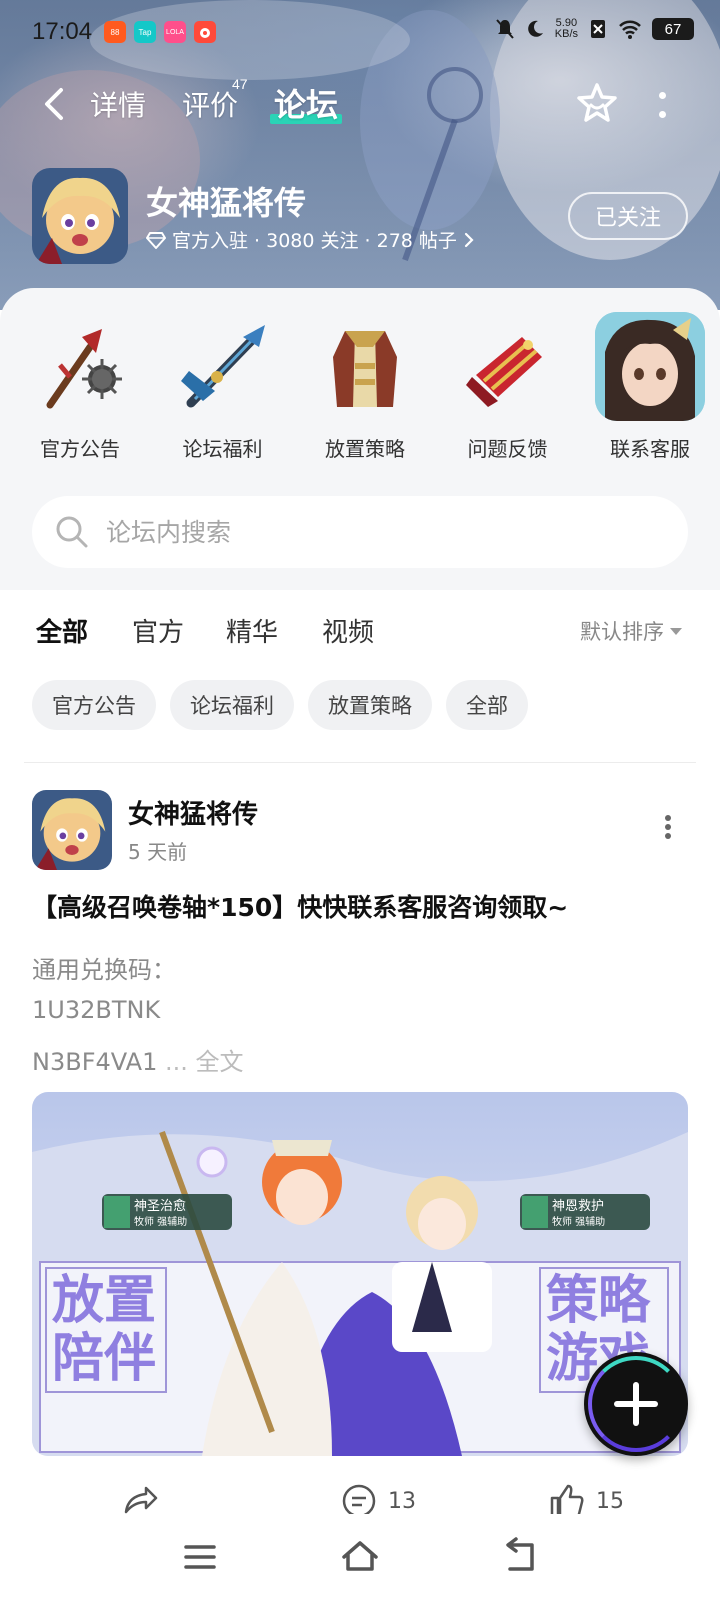 Image resolution: width=720 pixels, height=1600 pixels. I want to click on more-options-button, so click(662, 105).